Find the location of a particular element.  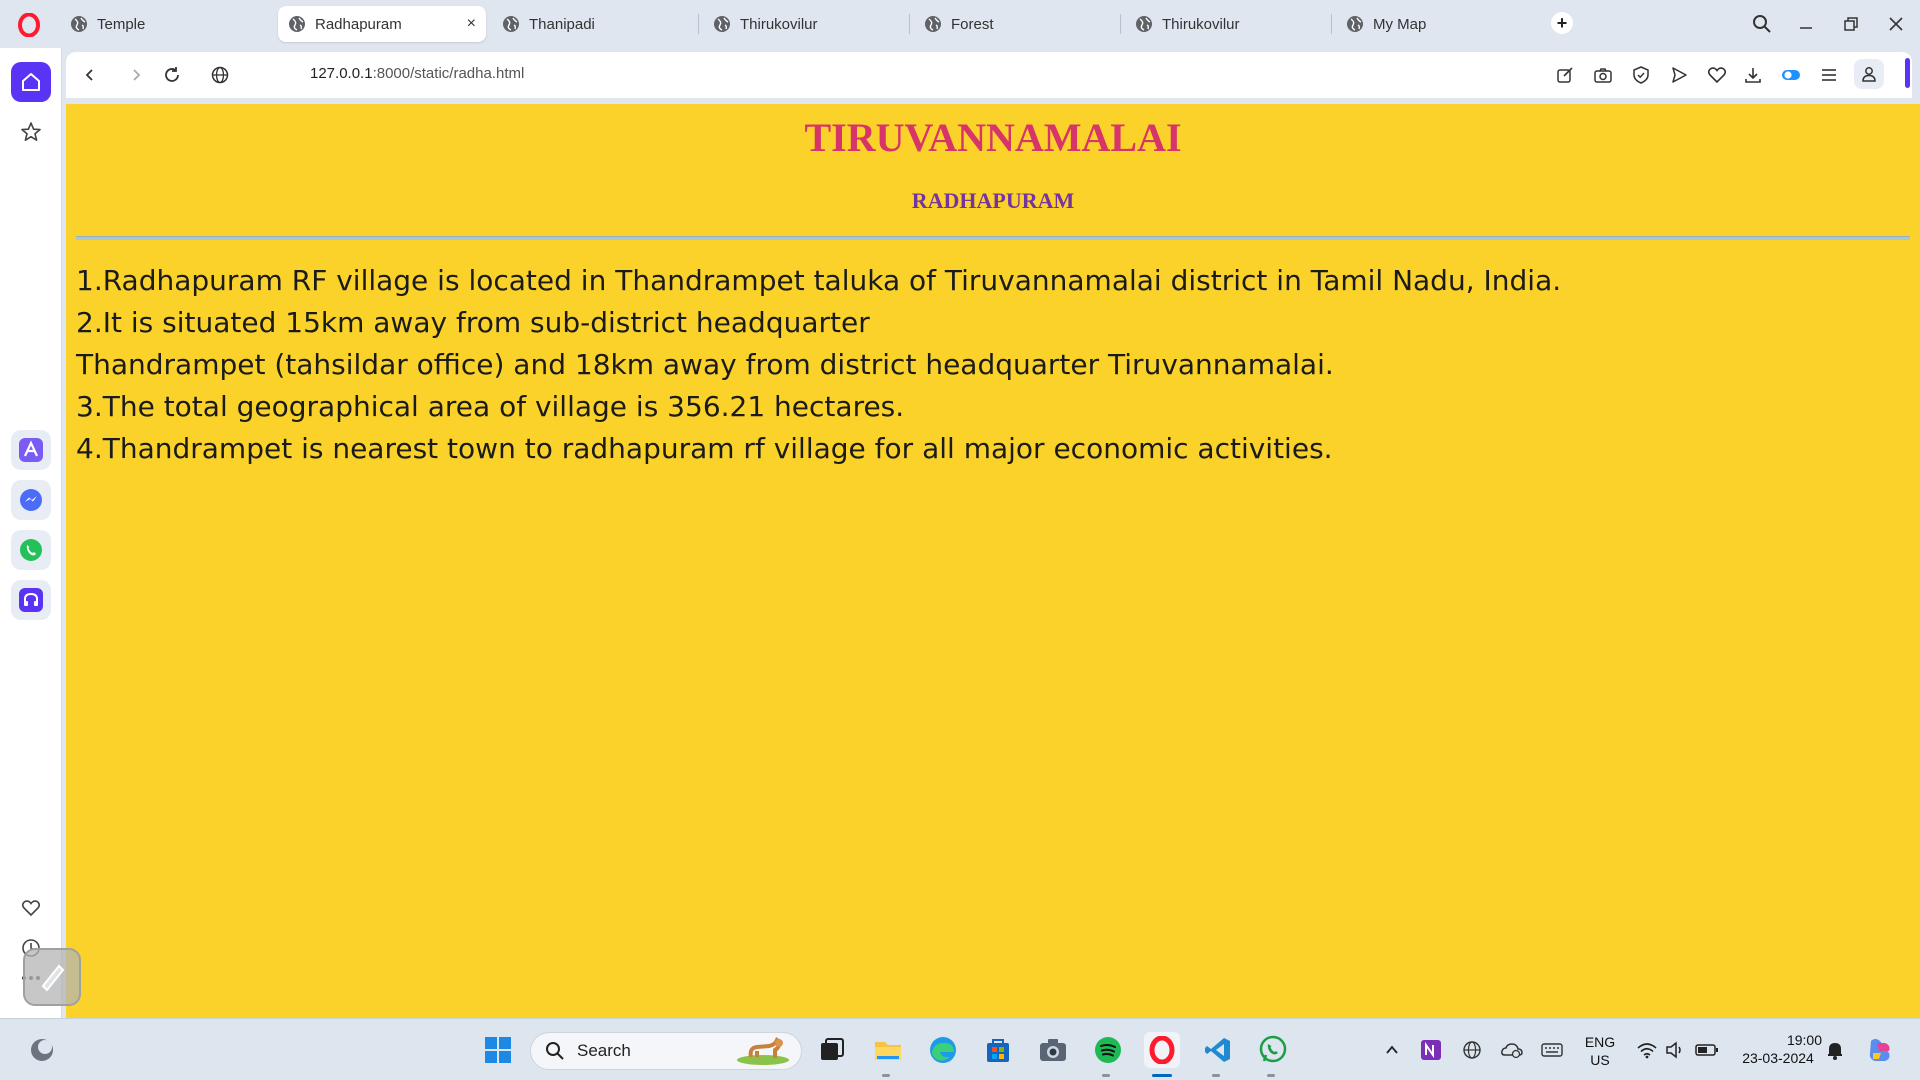

tab-my-map: My Map is located at coordinates (1436, 24).